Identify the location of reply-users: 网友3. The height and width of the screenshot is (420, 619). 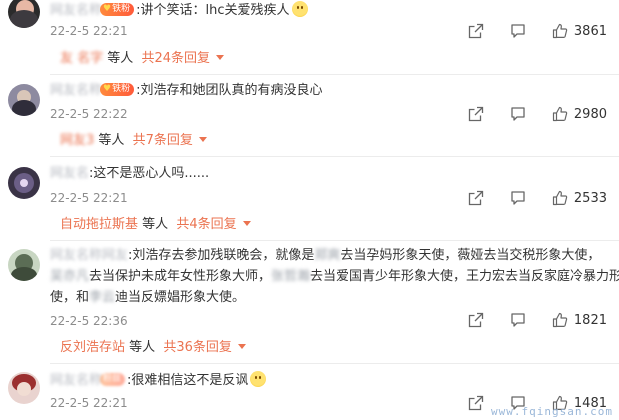
(77, 140).